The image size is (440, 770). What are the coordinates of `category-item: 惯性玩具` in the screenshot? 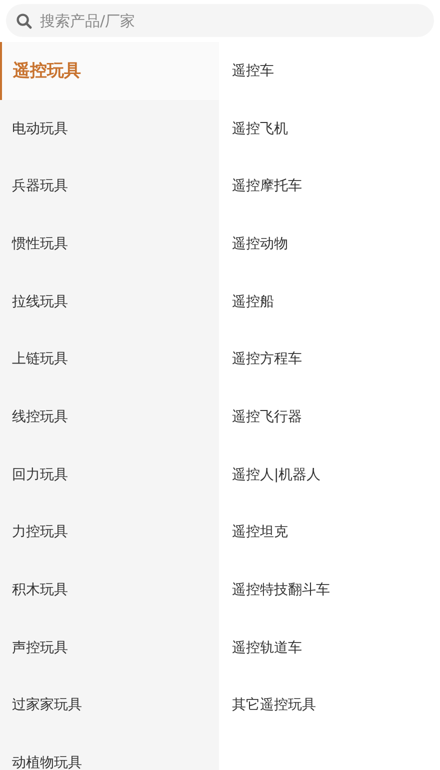 It's located at (109, 244).